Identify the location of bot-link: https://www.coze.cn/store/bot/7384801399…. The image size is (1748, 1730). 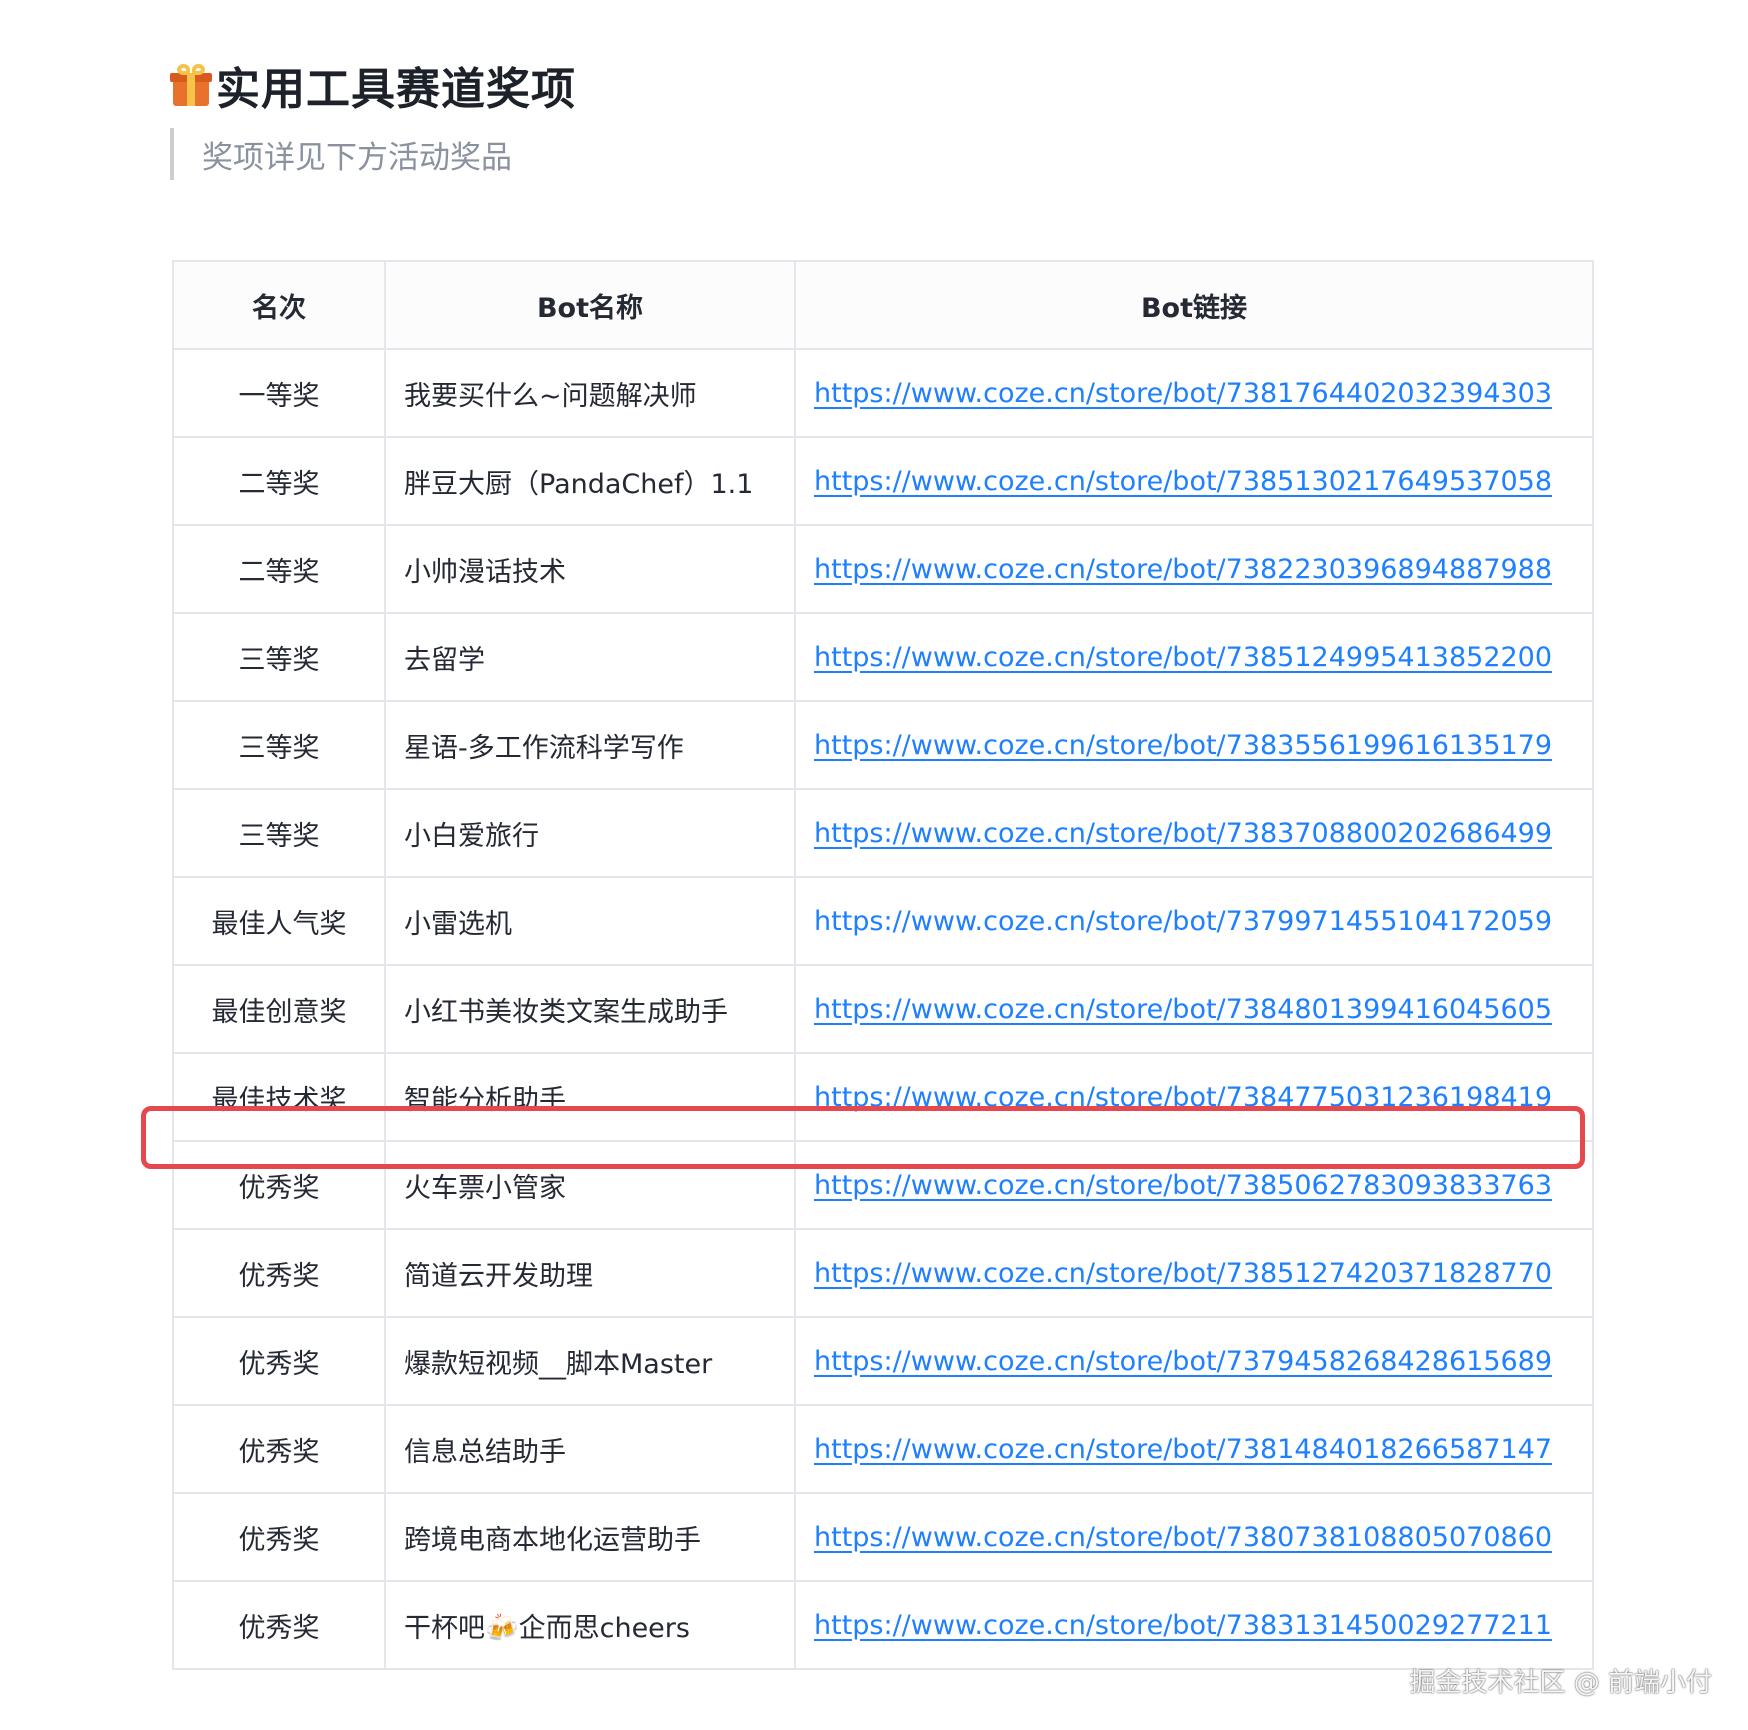
(1183, 1009).